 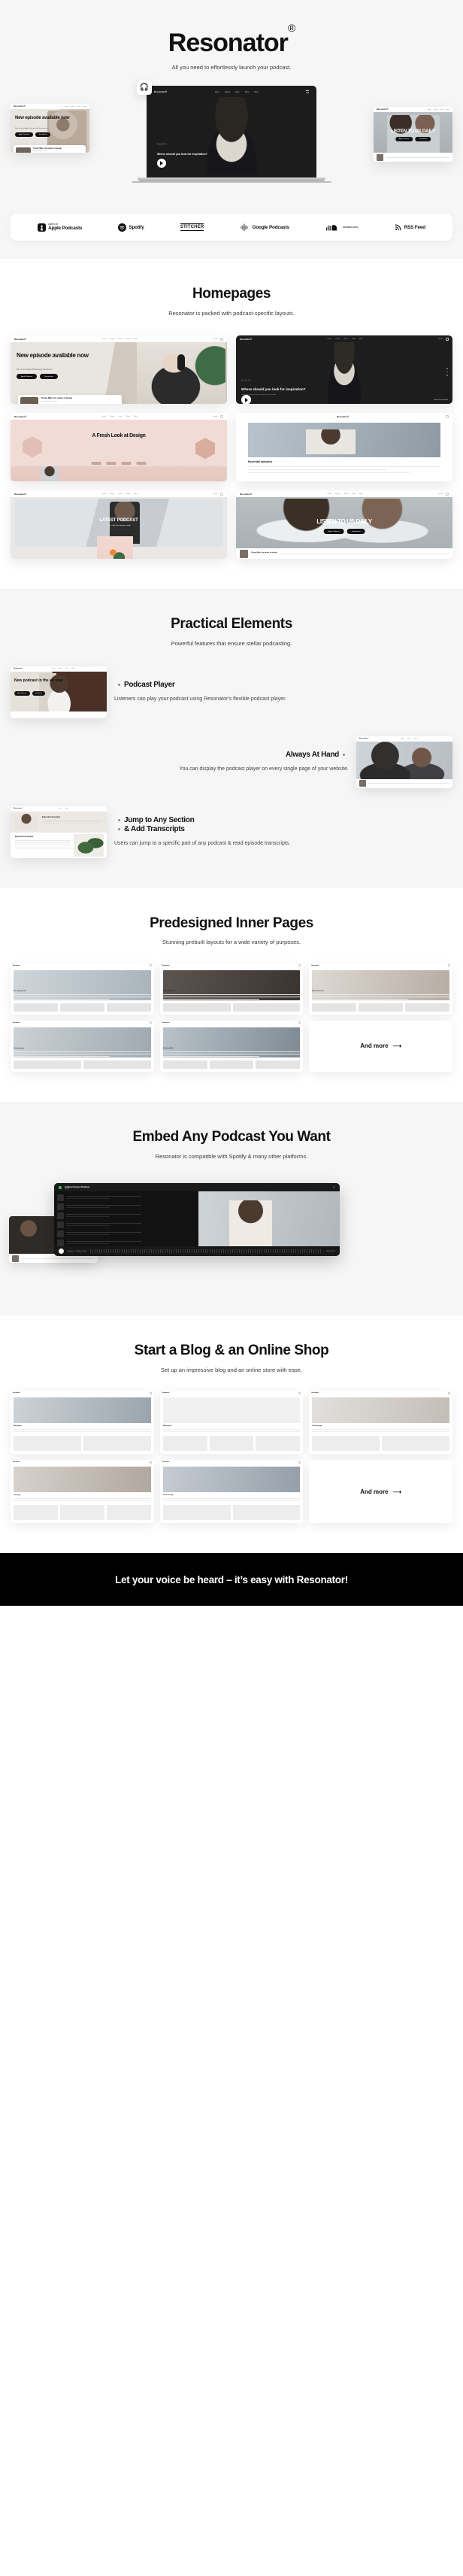 I want to click on blog-shop-card-4: Resonator® Cart page, so click(x=83, y=1492).